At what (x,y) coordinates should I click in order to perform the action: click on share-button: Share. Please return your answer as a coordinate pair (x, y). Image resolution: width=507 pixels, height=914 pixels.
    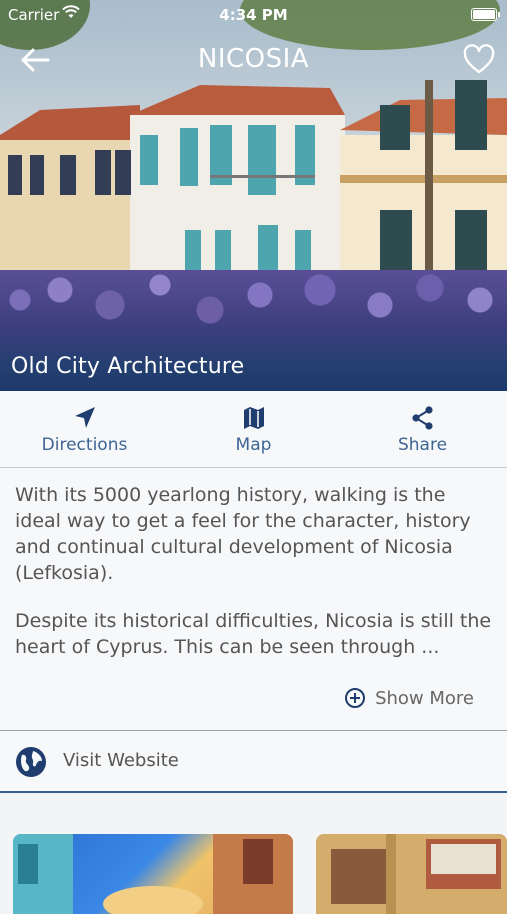
    Looking at the image, I should click on (422, 429).